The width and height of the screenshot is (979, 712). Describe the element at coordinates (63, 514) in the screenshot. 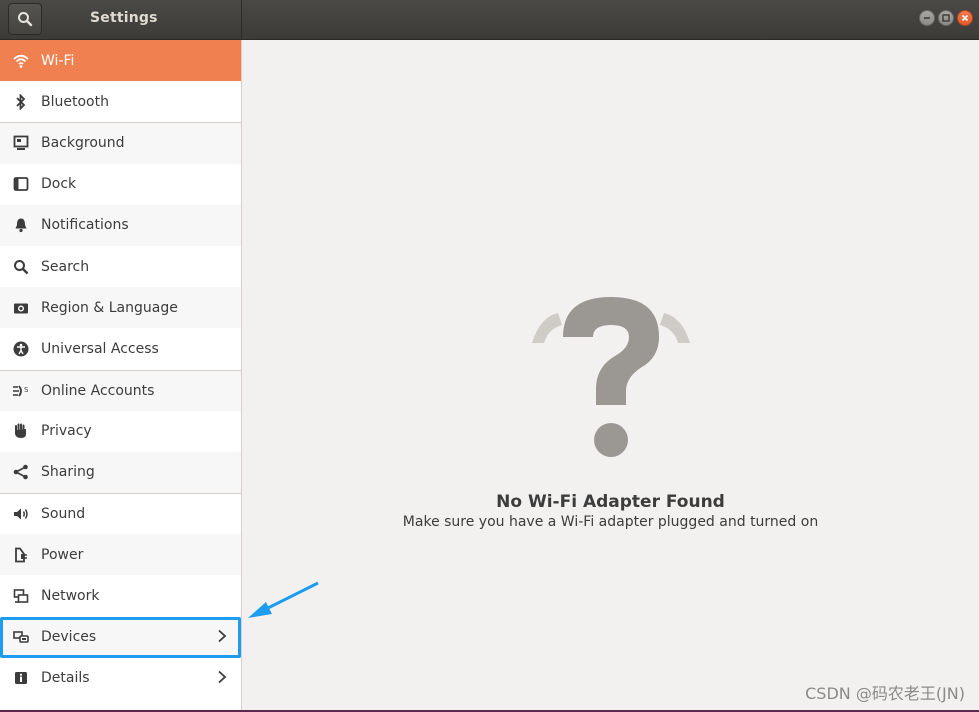

I see `sidebar-item-label: Sound` at that location.